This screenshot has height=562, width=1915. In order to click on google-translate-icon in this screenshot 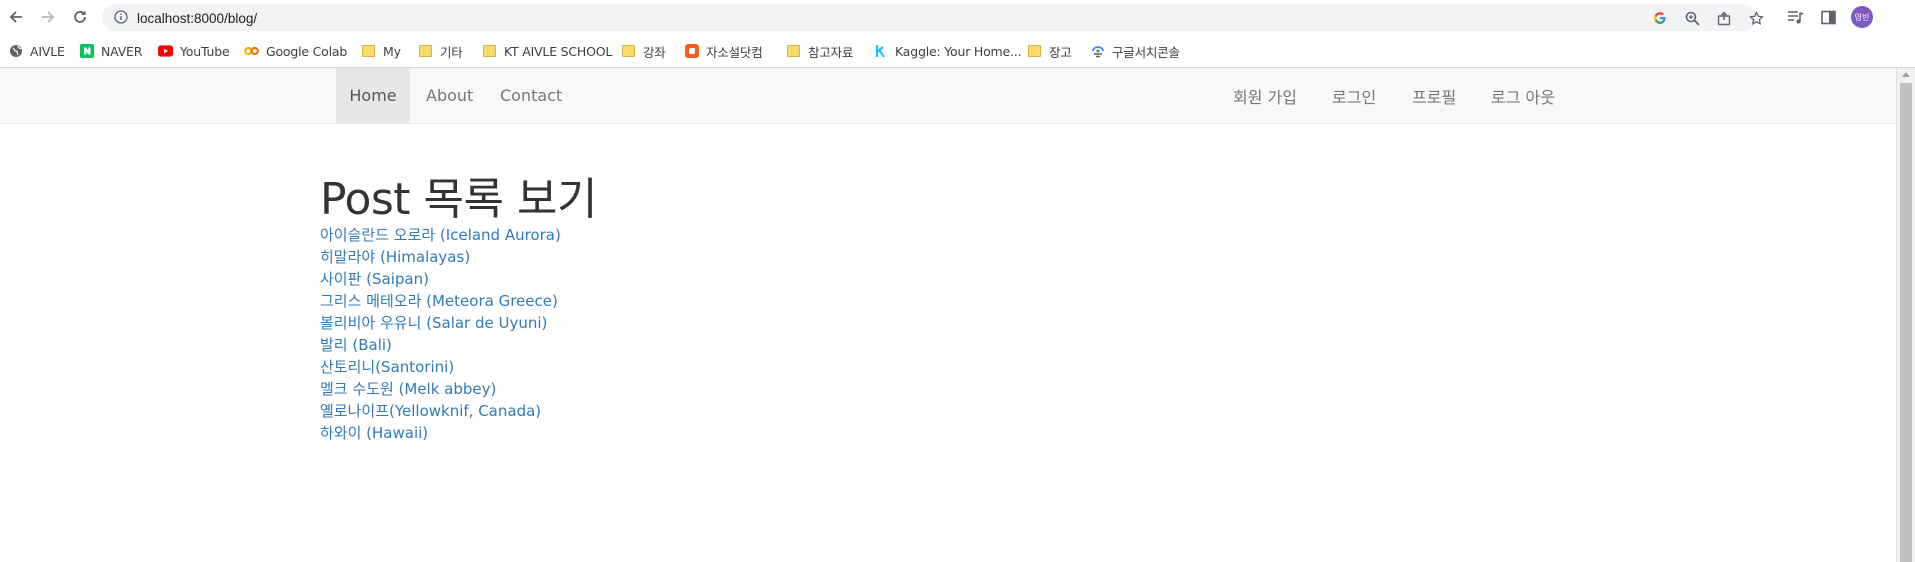, I will do `click(1660, 18)`.